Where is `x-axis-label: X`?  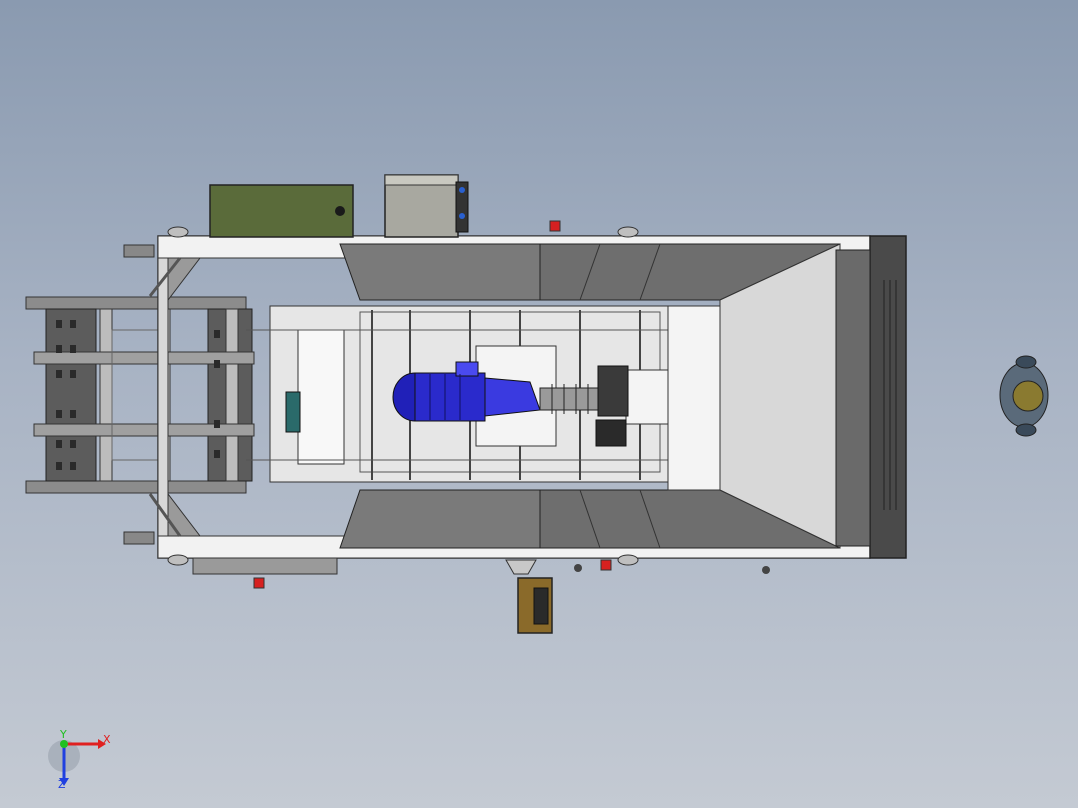
x-axis-label: X is located at coordinates (107, 739).